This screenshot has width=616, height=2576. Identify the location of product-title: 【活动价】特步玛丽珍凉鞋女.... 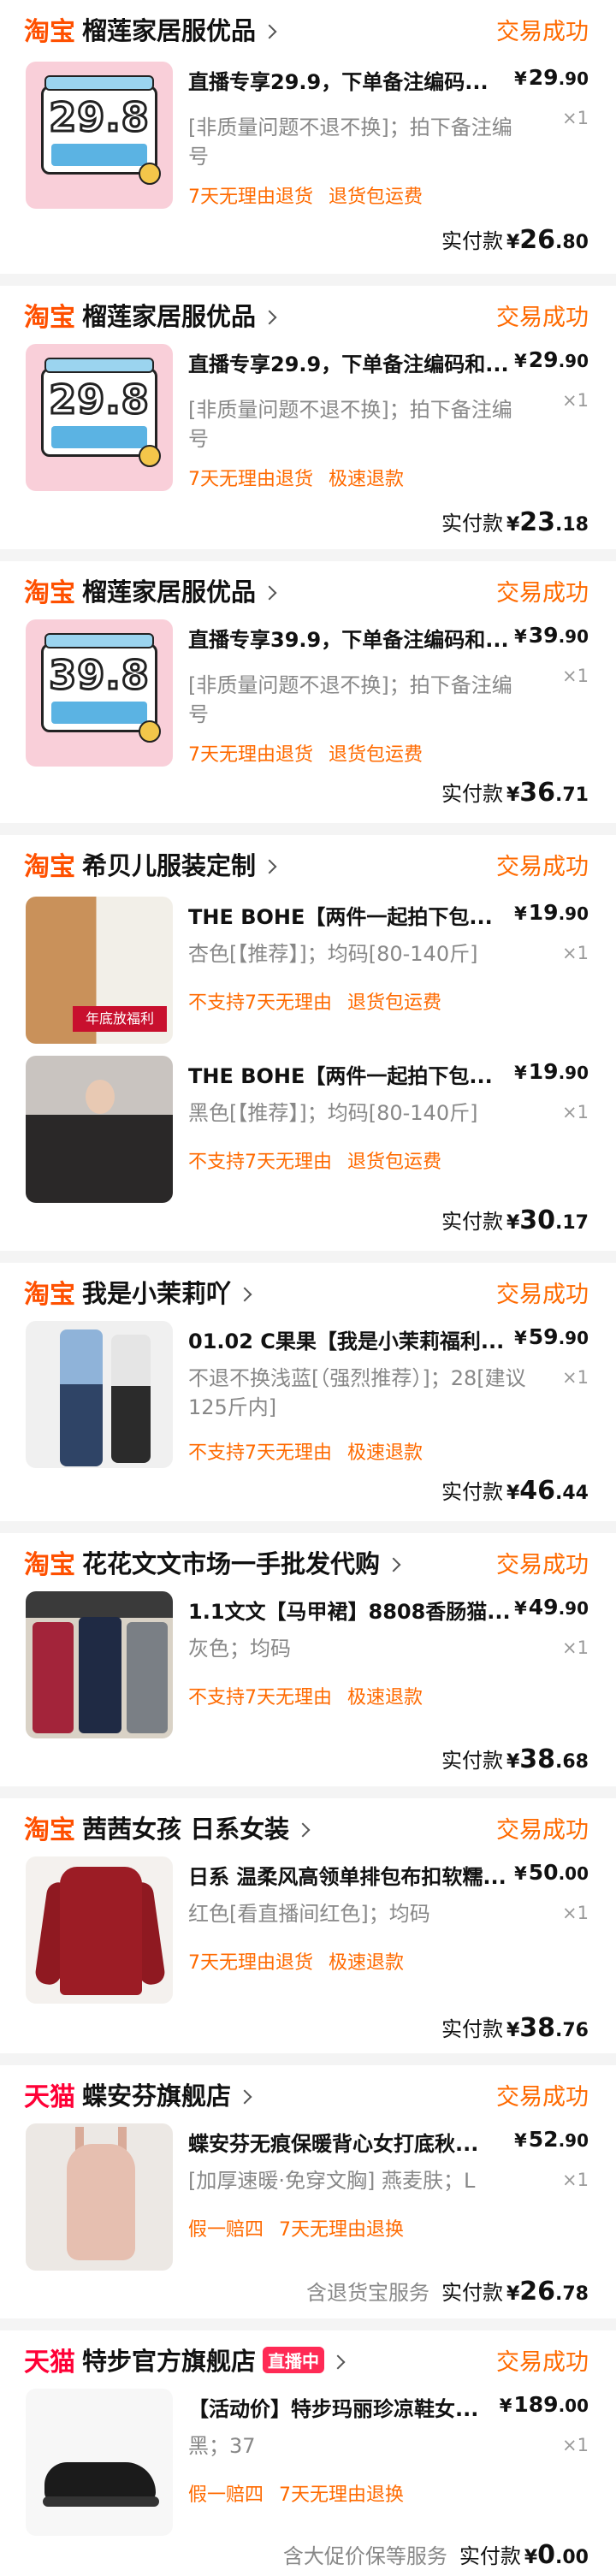
(350, 2407).